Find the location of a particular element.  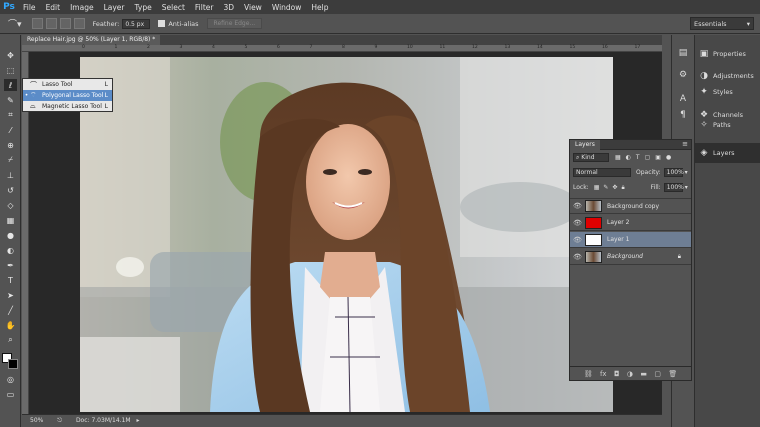

intersect-selection-button is located at coordinates (79, 23).